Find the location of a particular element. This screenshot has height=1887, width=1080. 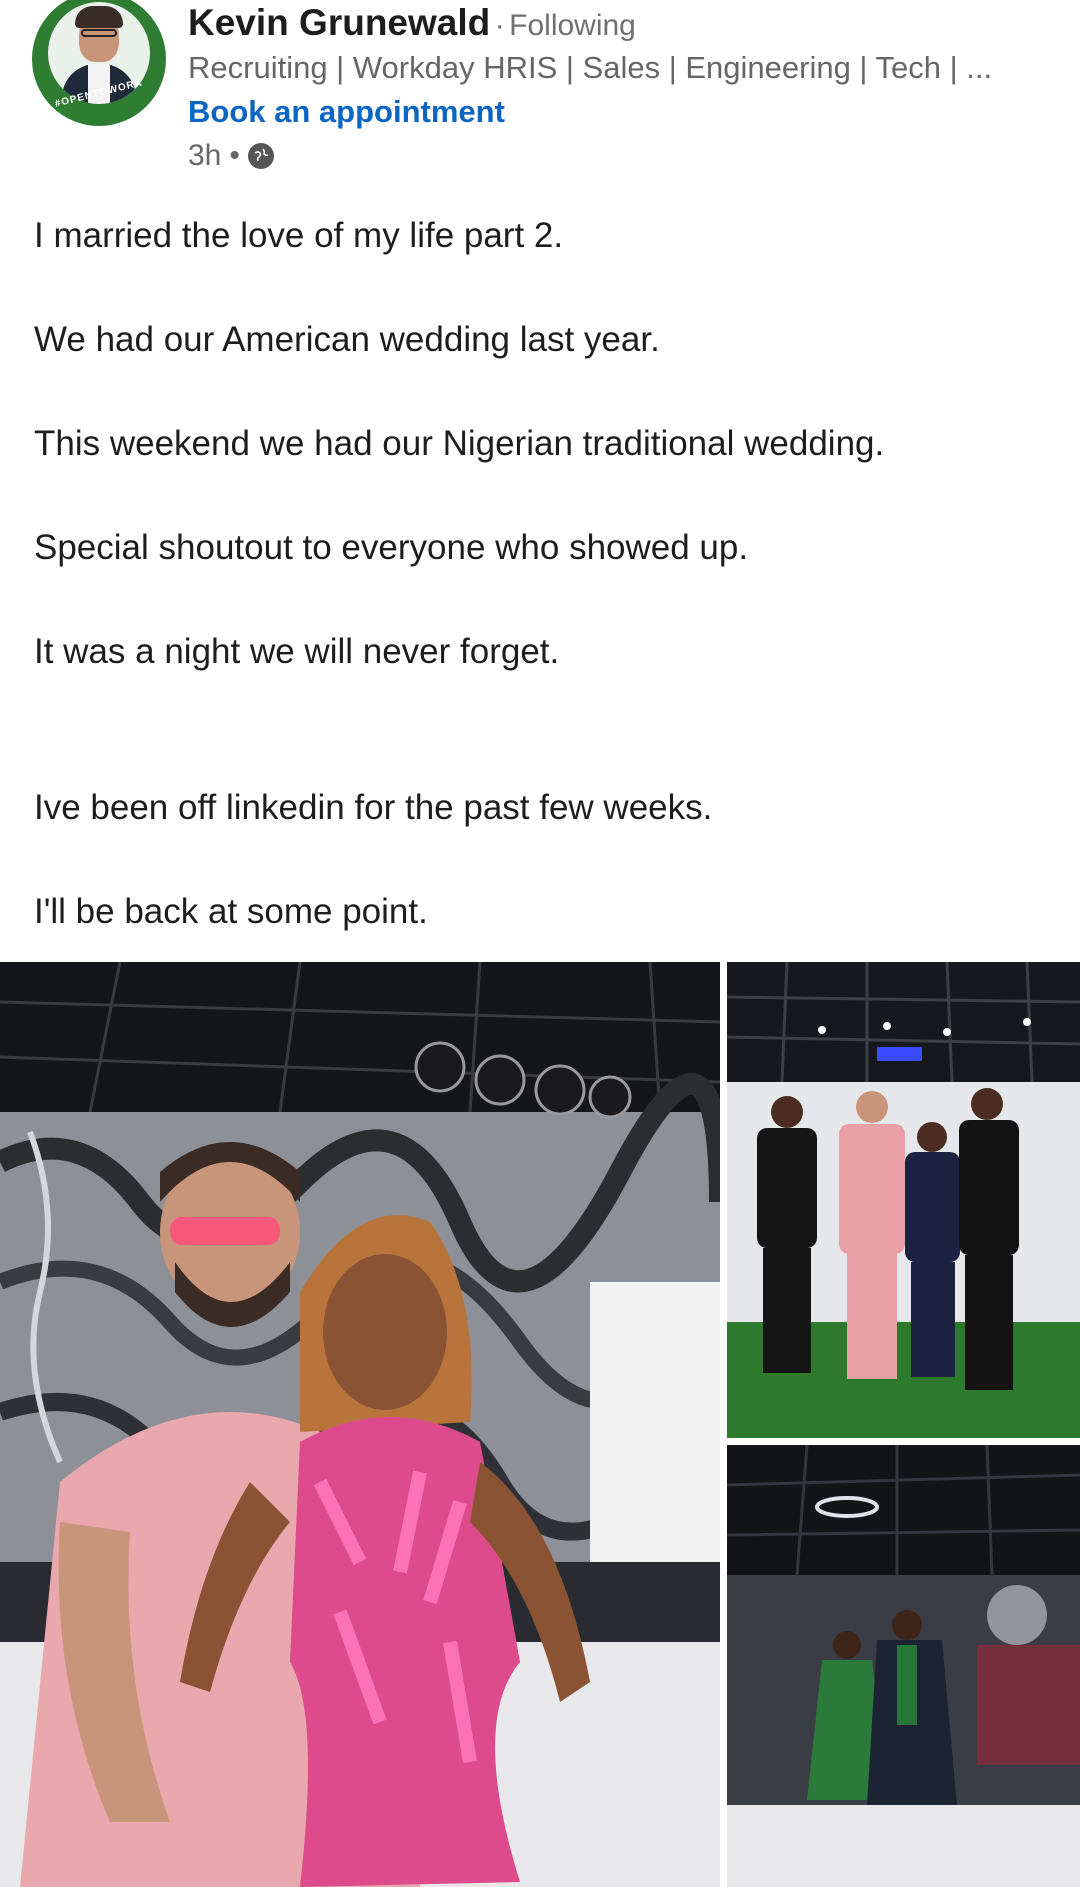

follow-status: Following is located at coordinates (572, 25).